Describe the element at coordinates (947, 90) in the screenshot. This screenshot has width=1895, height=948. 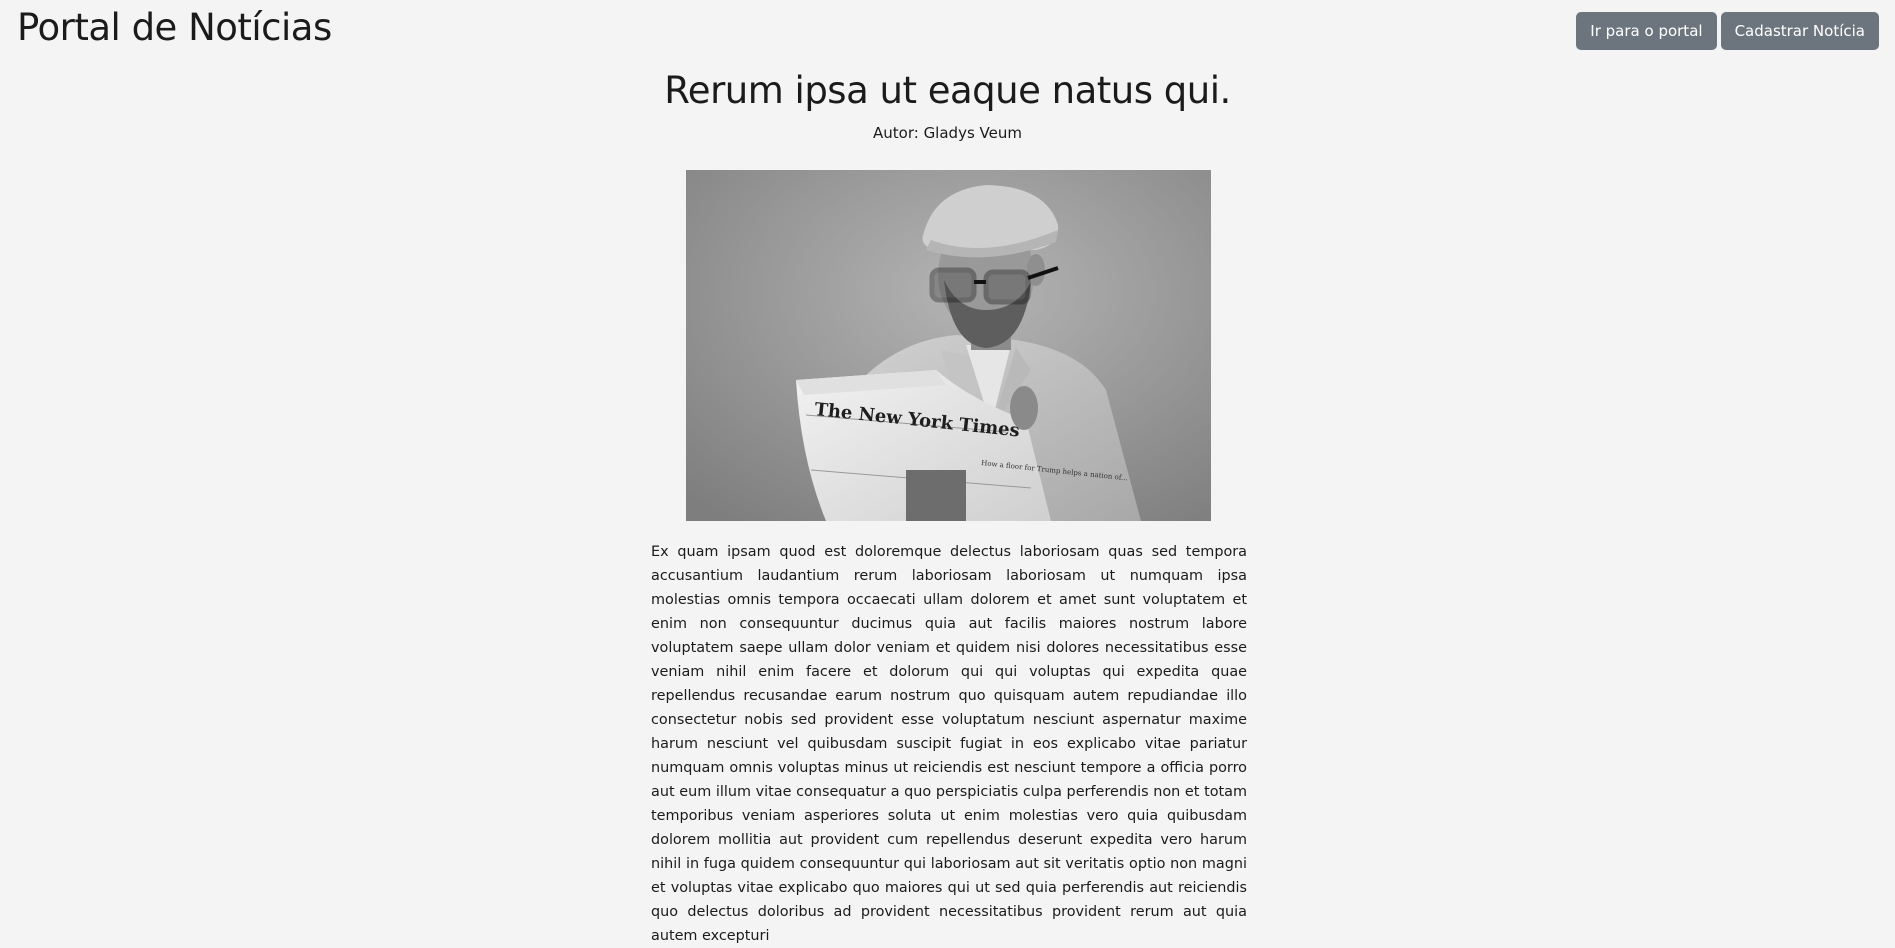
I see `article-title: Rerum ipsa ut eaque natus qui.` at that location.